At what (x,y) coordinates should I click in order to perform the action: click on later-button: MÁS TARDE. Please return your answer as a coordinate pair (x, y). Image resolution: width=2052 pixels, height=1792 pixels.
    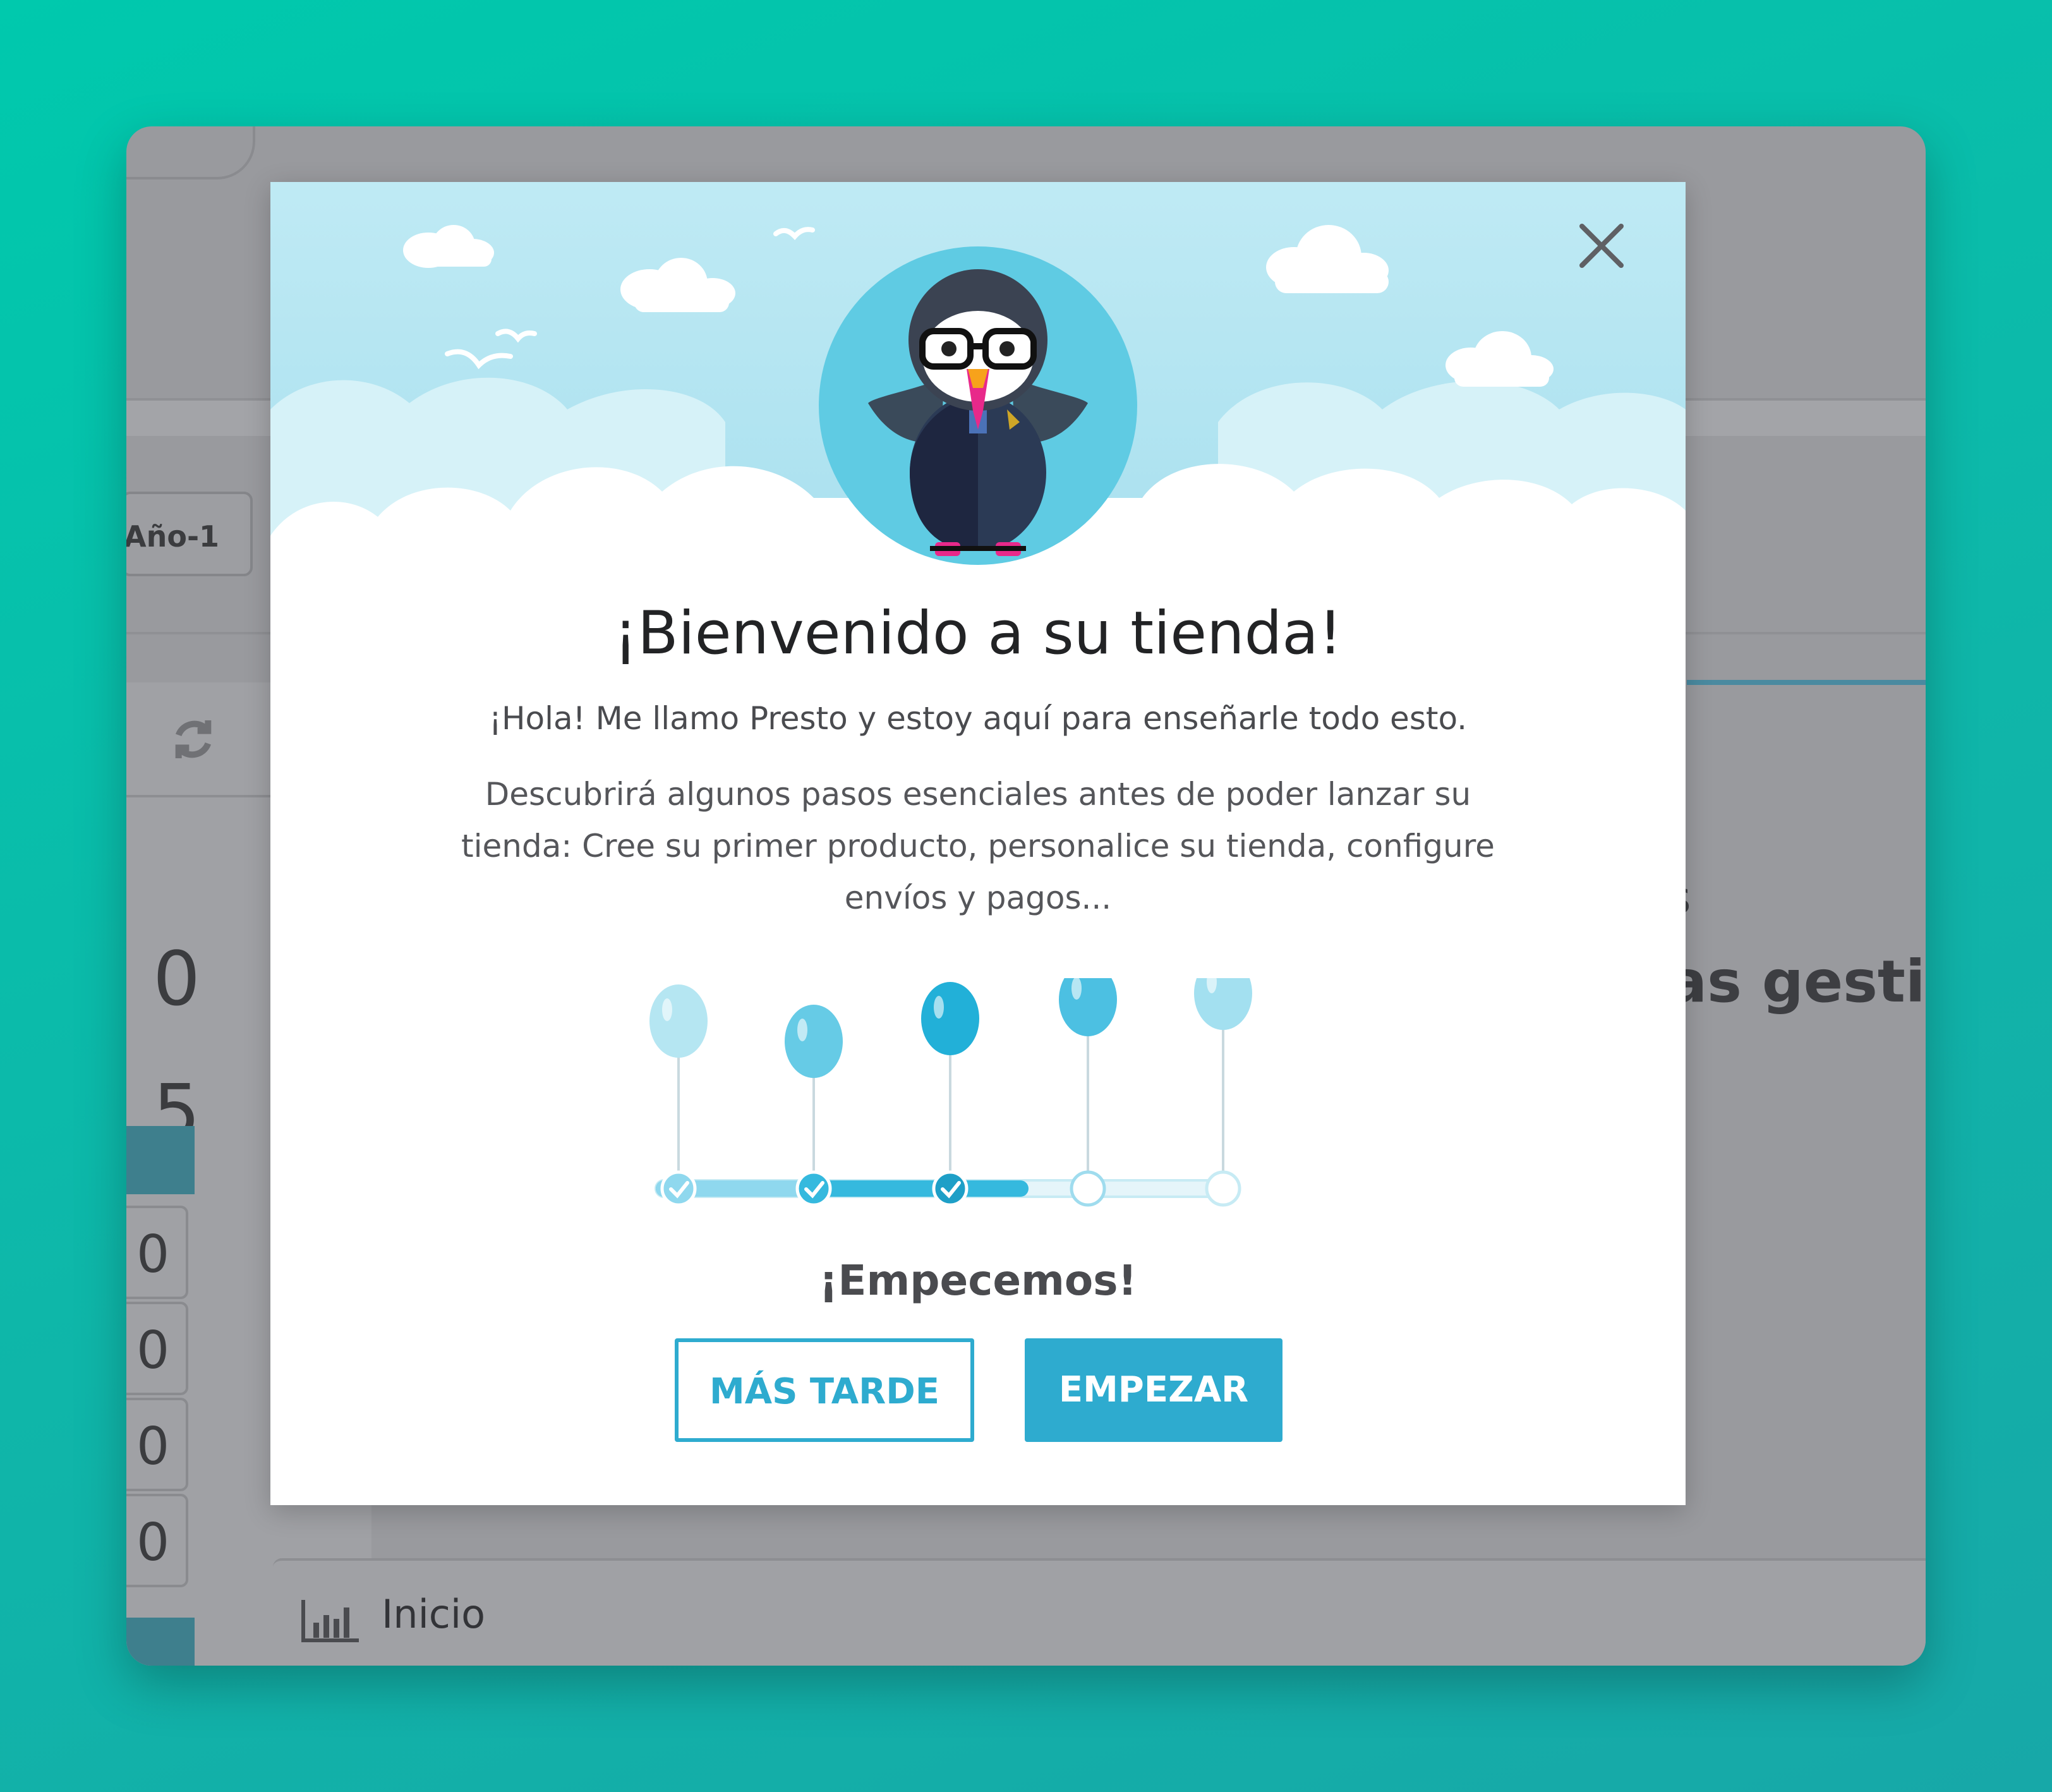
    Looking at the image, I should click on (824, 1390).